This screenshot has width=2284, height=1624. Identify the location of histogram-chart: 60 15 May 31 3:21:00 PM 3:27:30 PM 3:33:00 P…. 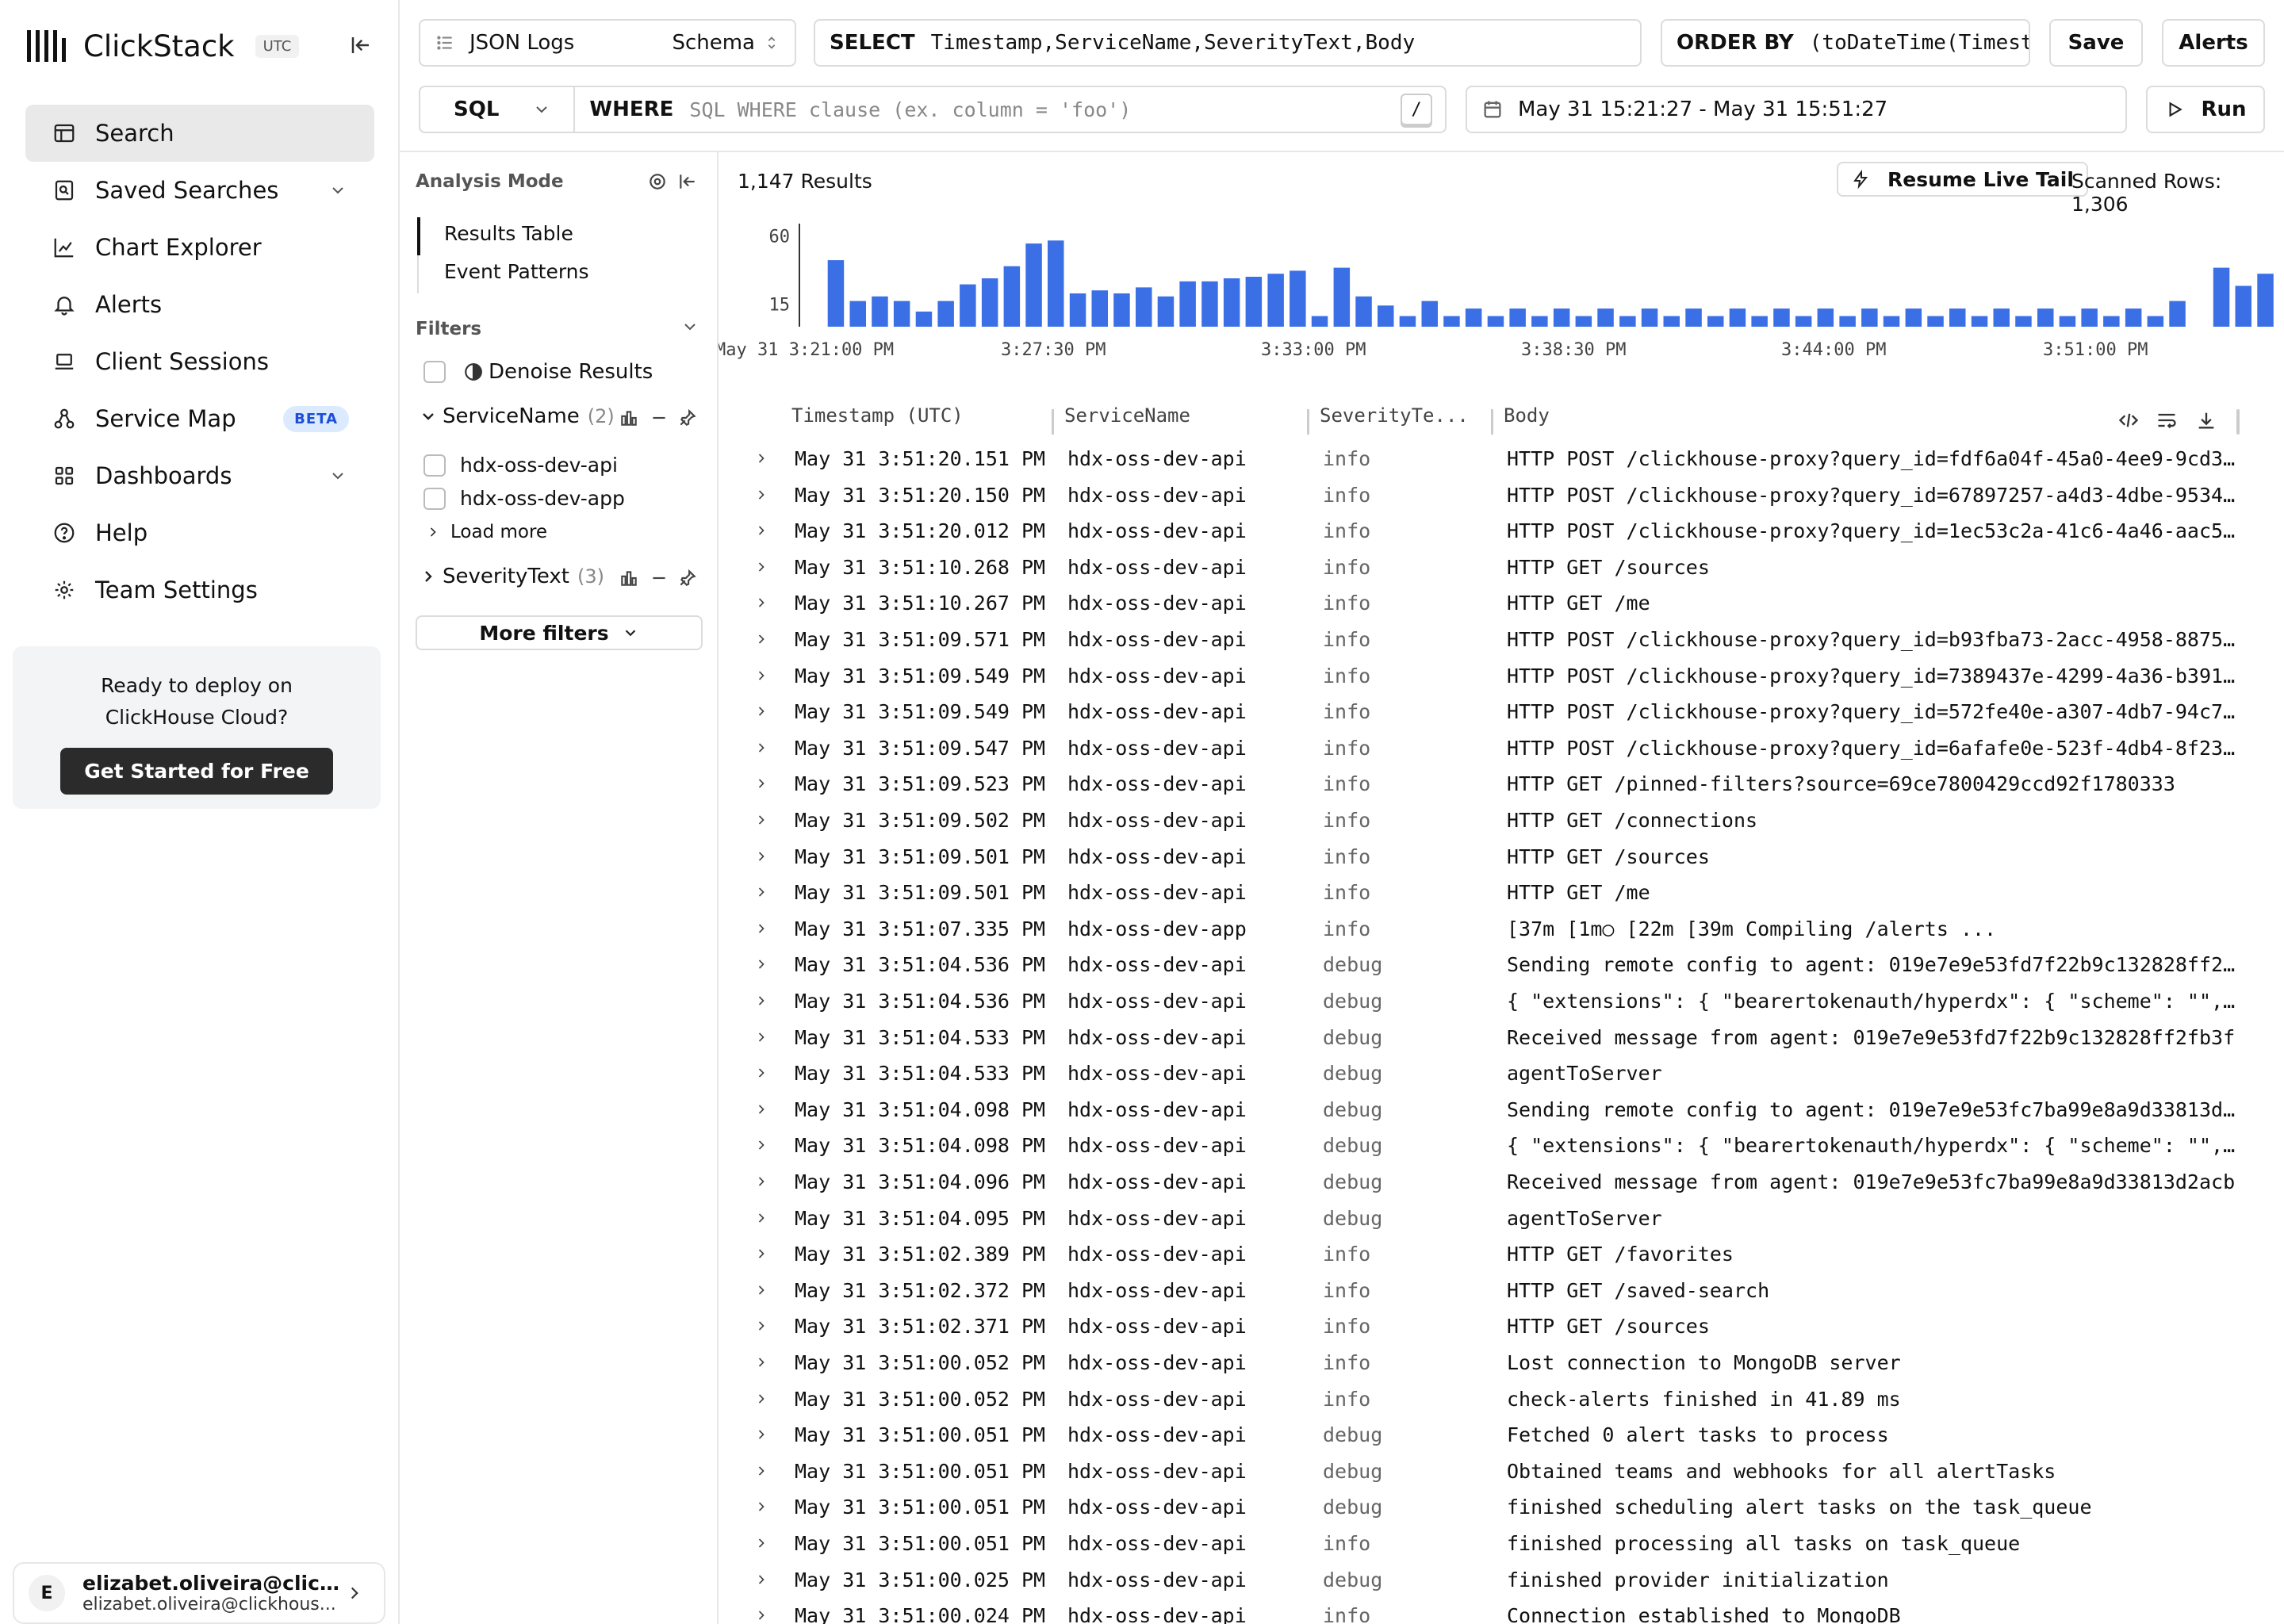
(1501, 295).